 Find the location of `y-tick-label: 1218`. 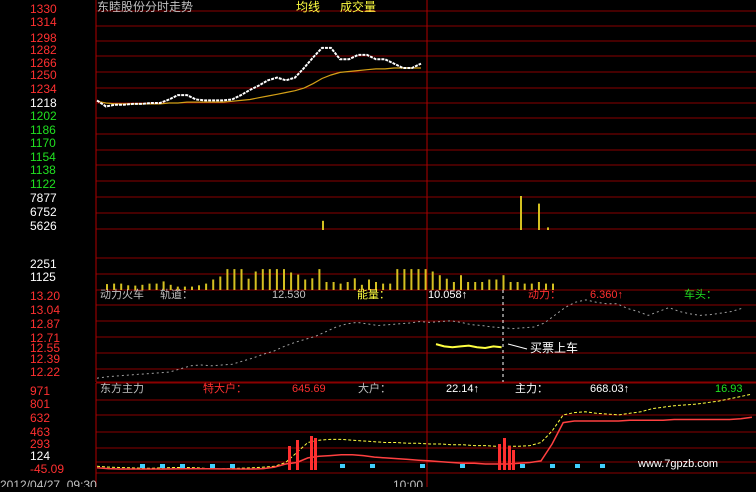

y-tick-label: 1218 is located at coordinates (43, 103).